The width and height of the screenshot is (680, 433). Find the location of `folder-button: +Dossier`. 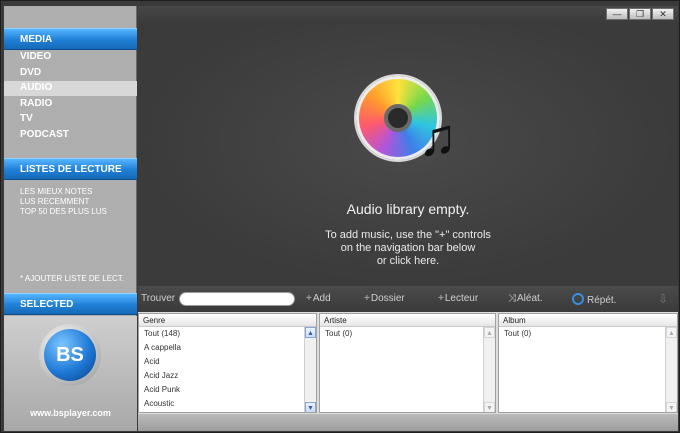

folder-button: +Dossier is located at coordinates (384, 298).